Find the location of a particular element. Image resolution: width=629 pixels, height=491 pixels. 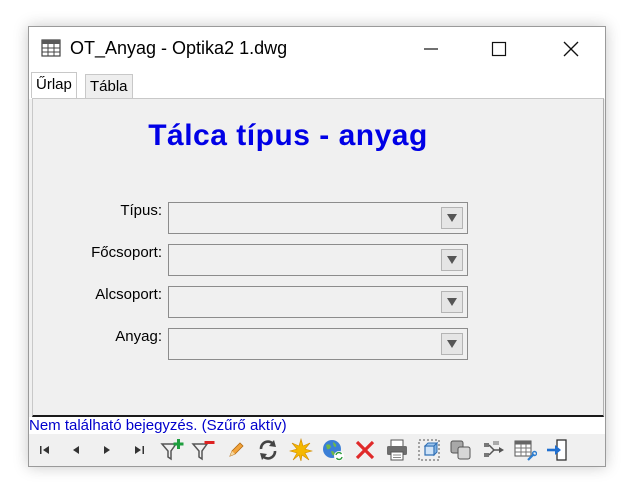

anyag-combobox is located at coordinates (318, 344).